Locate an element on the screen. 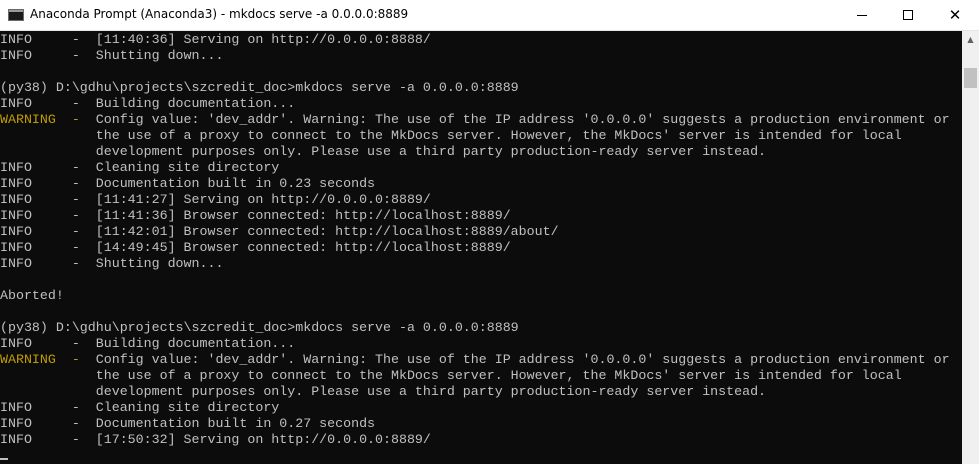 The image size is (979, 464). close-button: ✕ is located at coordinates (955, 15).